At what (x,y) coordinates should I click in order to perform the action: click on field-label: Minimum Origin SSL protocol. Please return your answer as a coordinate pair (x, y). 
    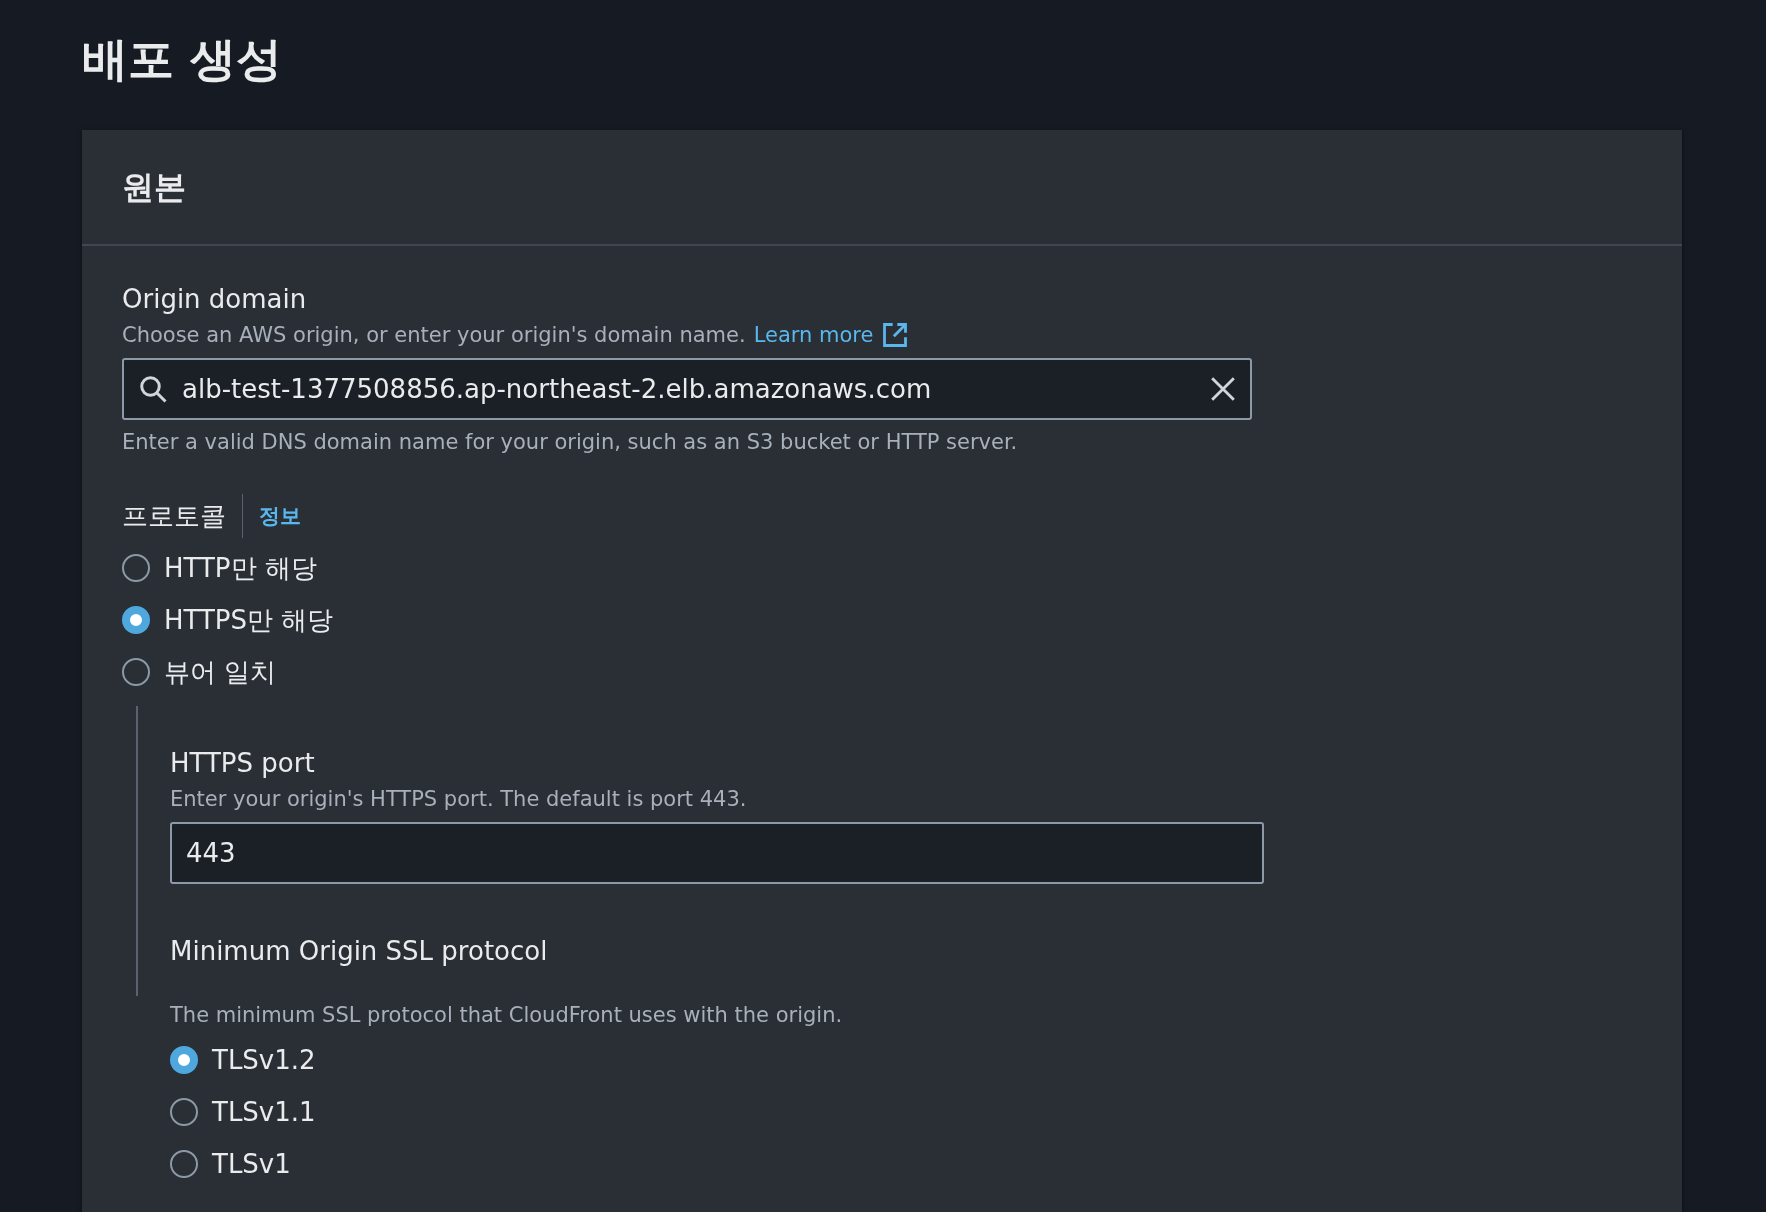
    Looking at the image, I should click on (359, 951).